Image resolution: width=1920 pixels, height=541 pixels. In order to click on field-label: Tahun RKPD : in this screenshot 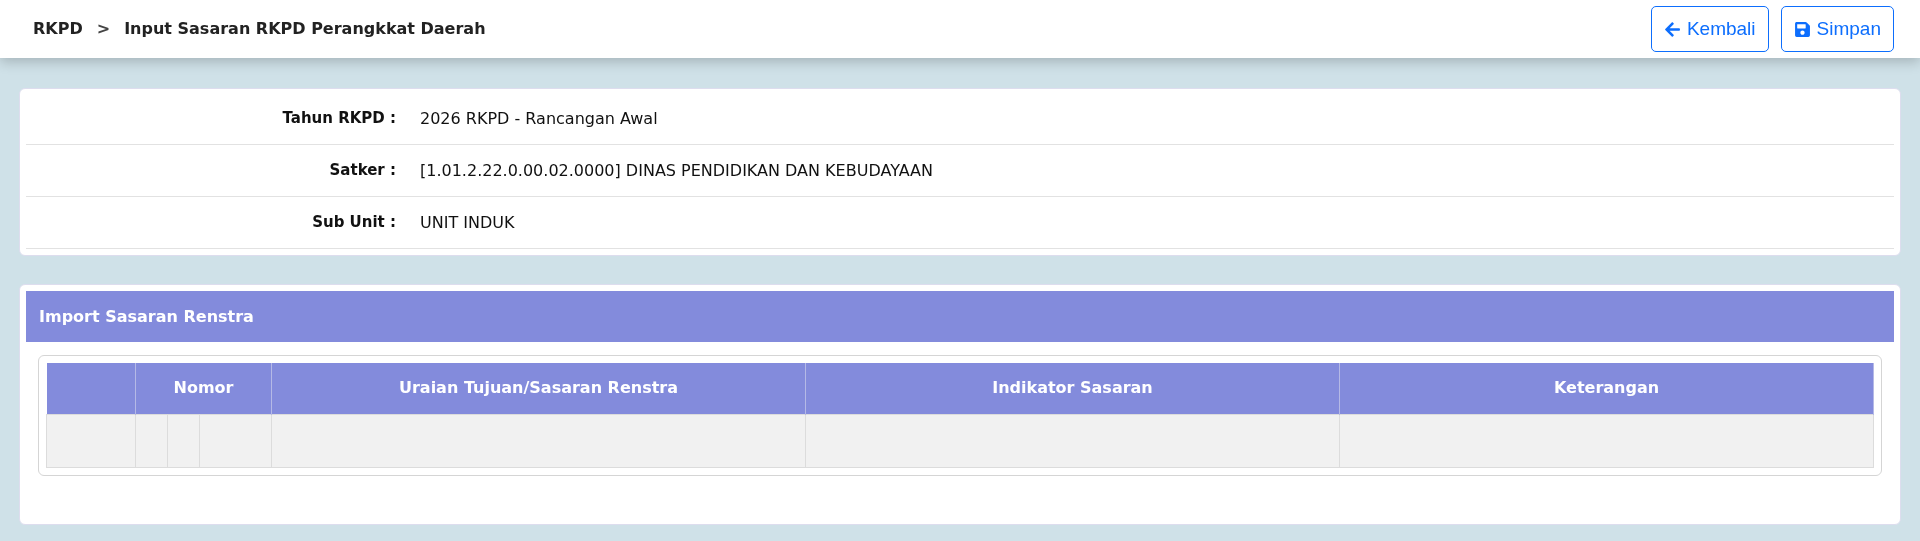, I will do `click(338, 119)`.